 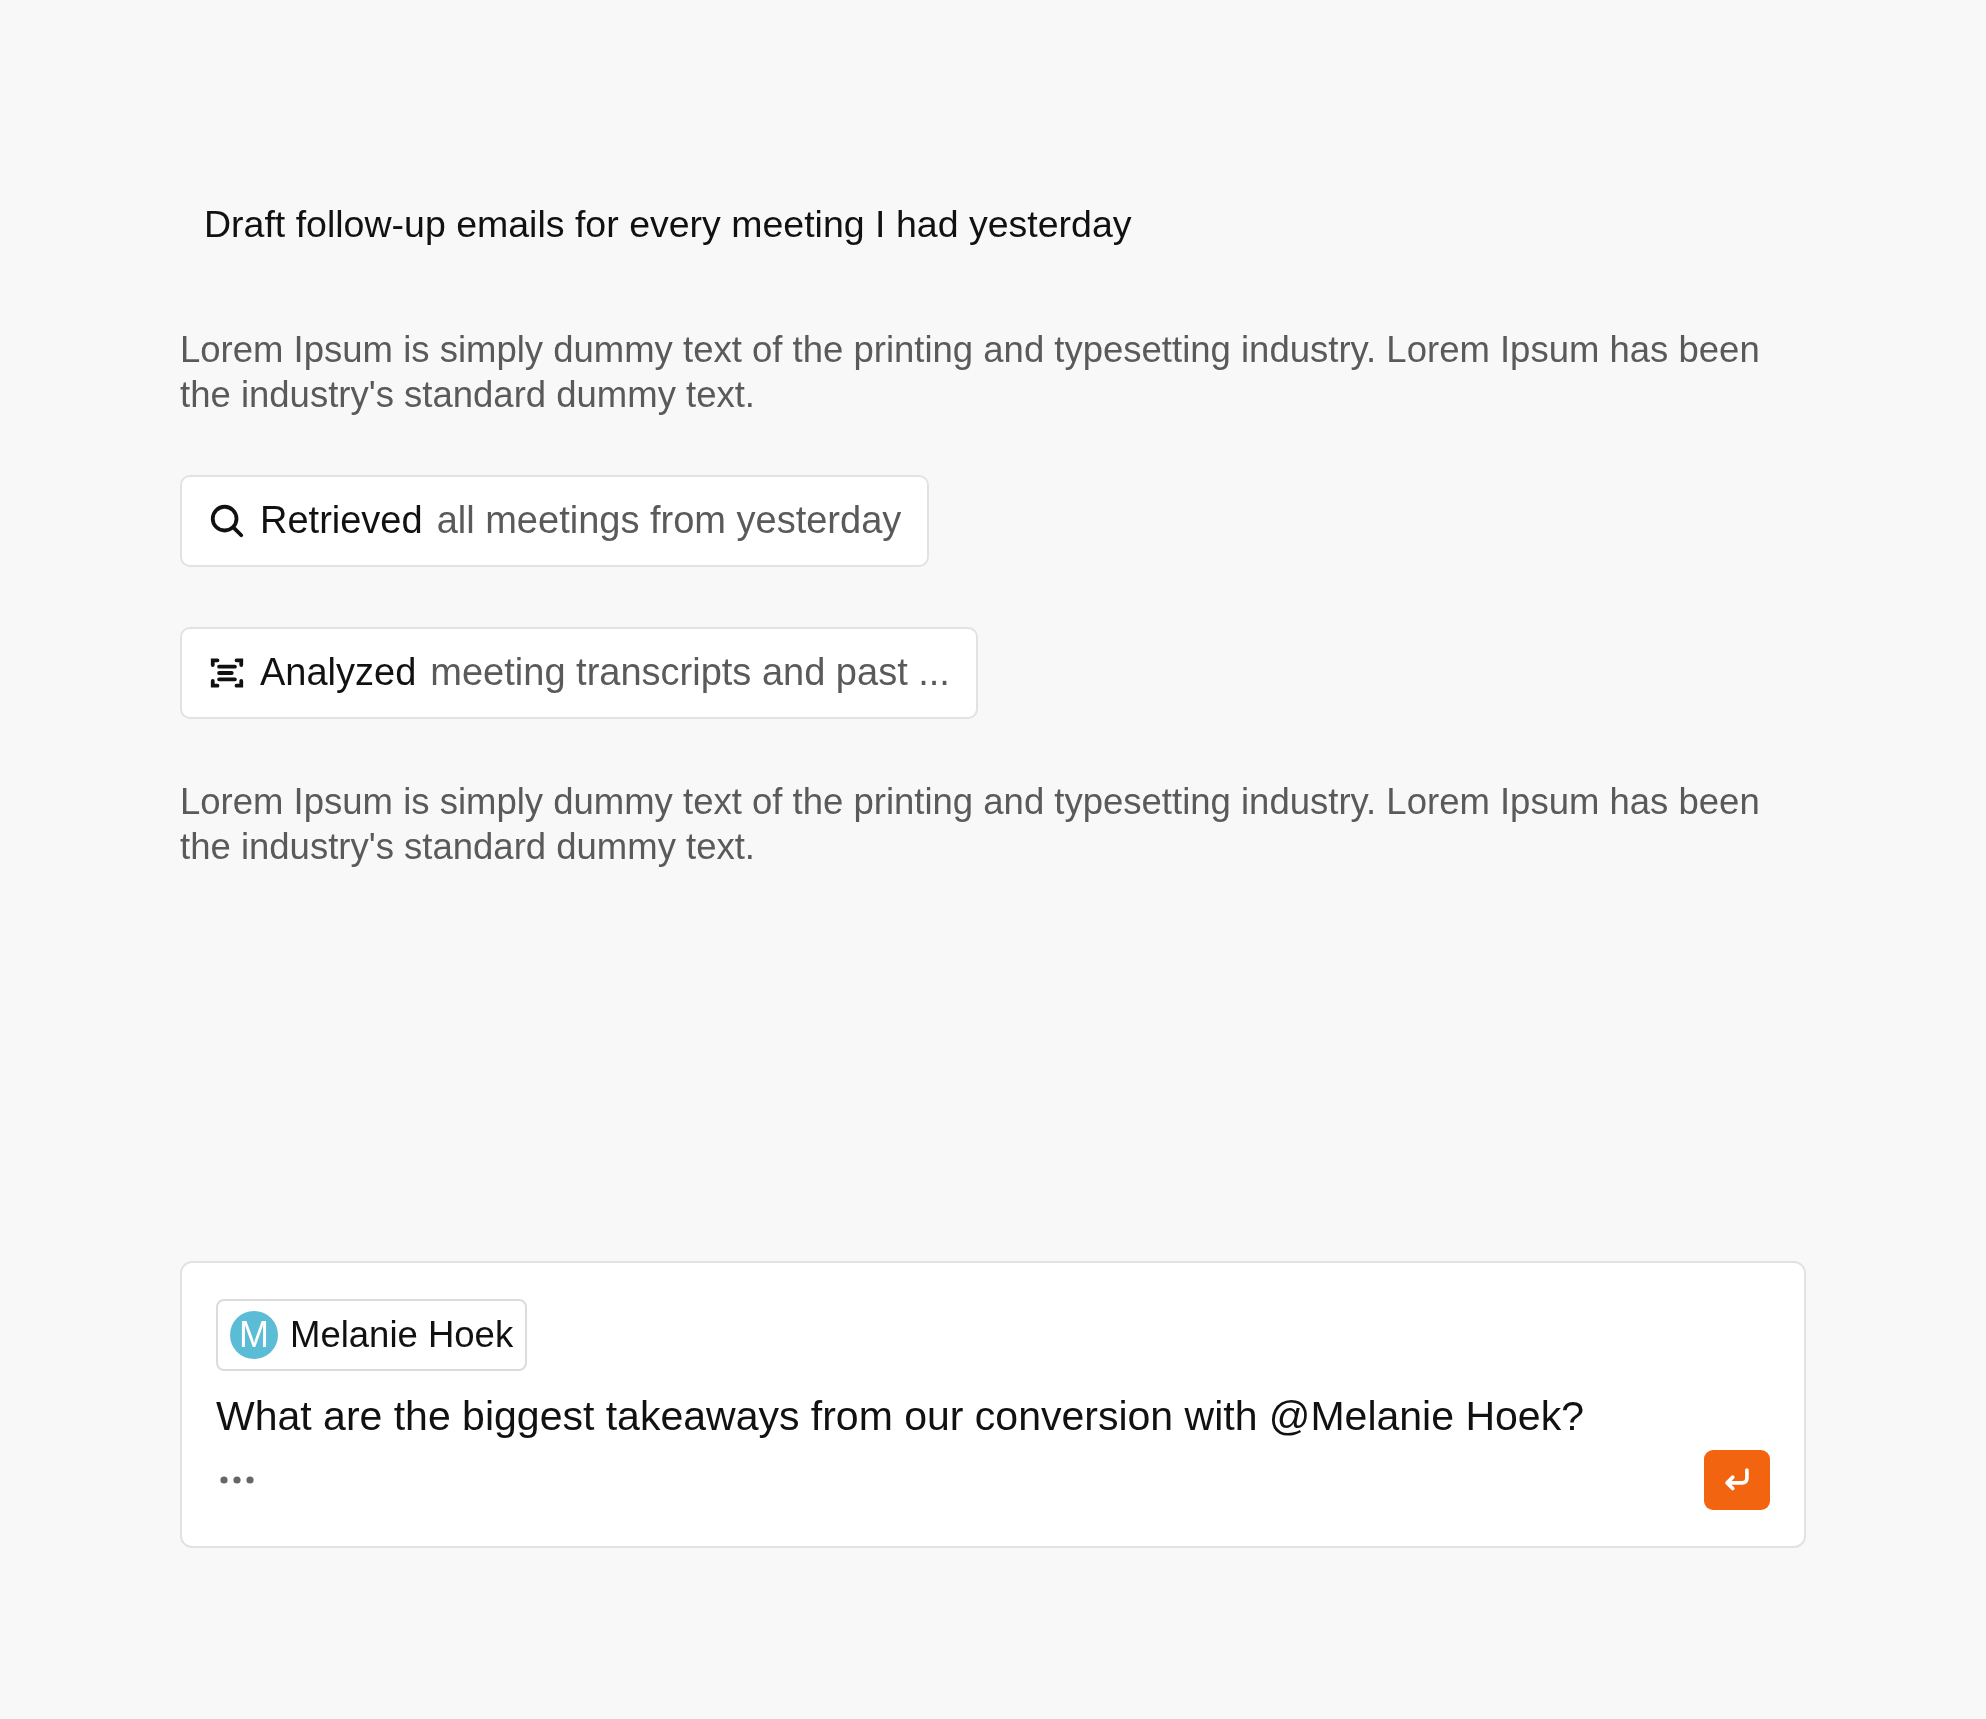 I want to click on user-prompt: Draft follow-up emails for every meeting I had yesterday, so click(x=668, y=224).